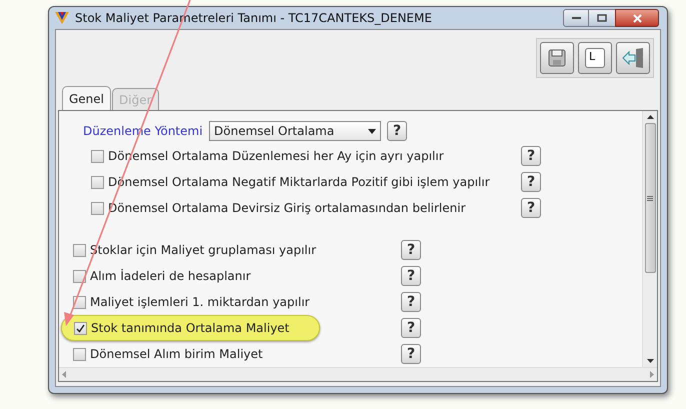 This screenshot has width=686, height=409. I want to click on dropdown-arrow-icon, so click(372, 131).